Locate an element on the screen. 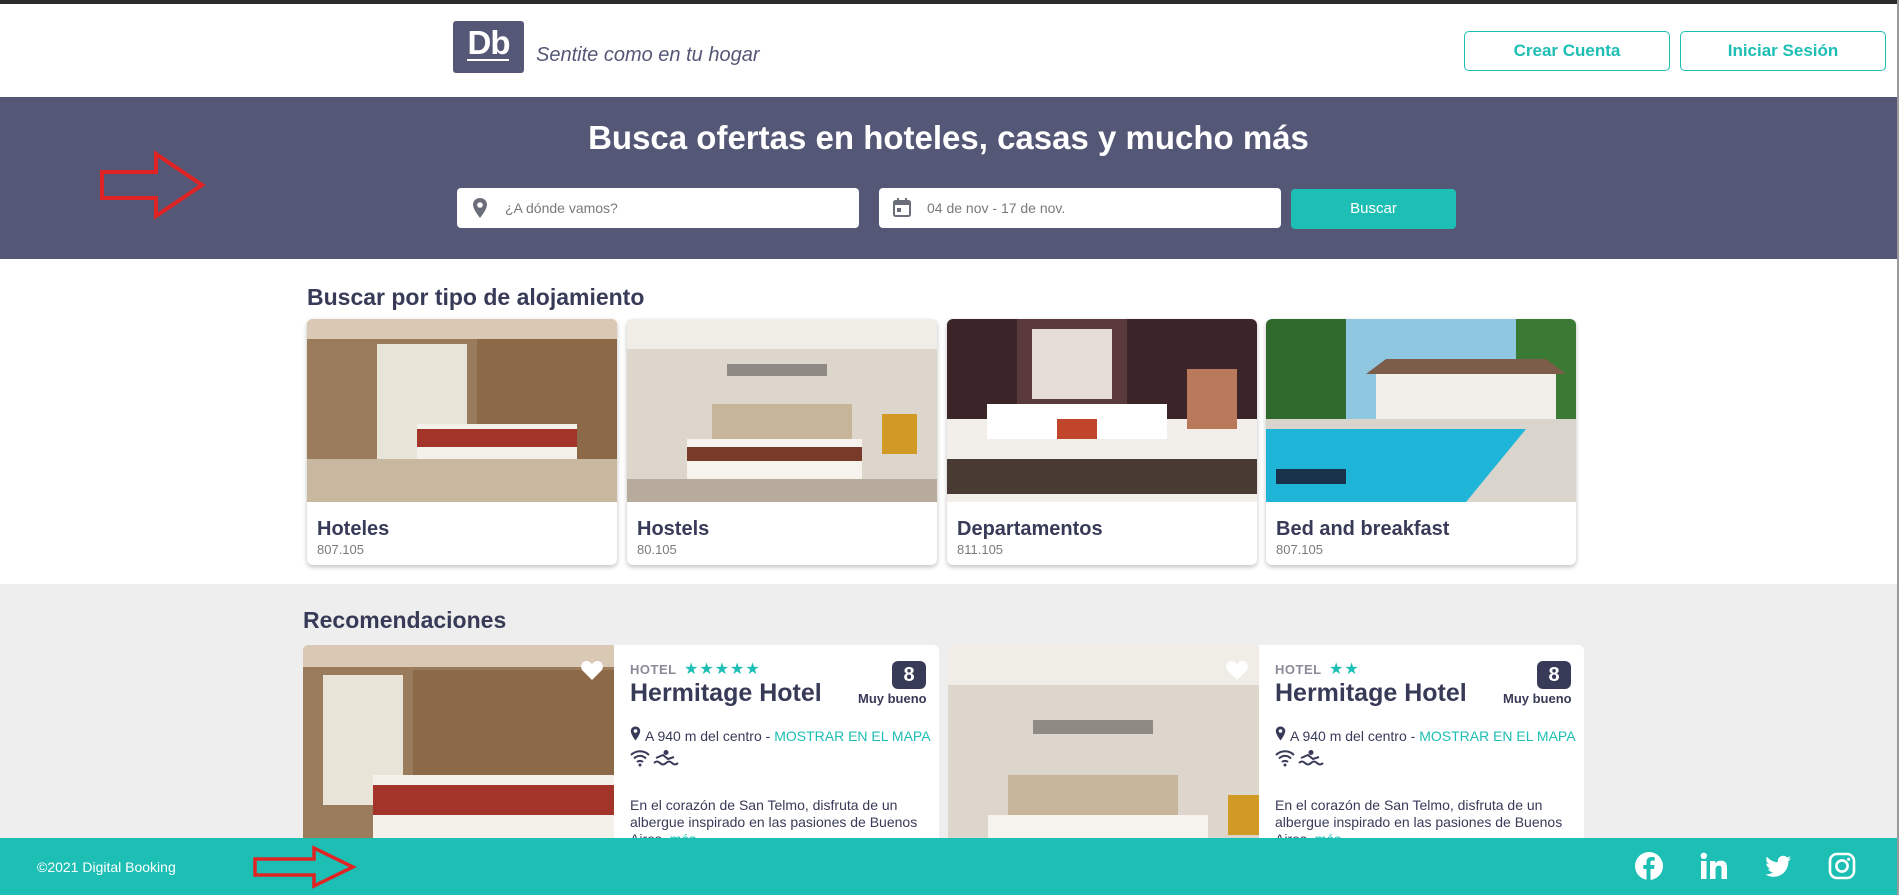  type-count: 811.105 is located at coordinates (980, 549).